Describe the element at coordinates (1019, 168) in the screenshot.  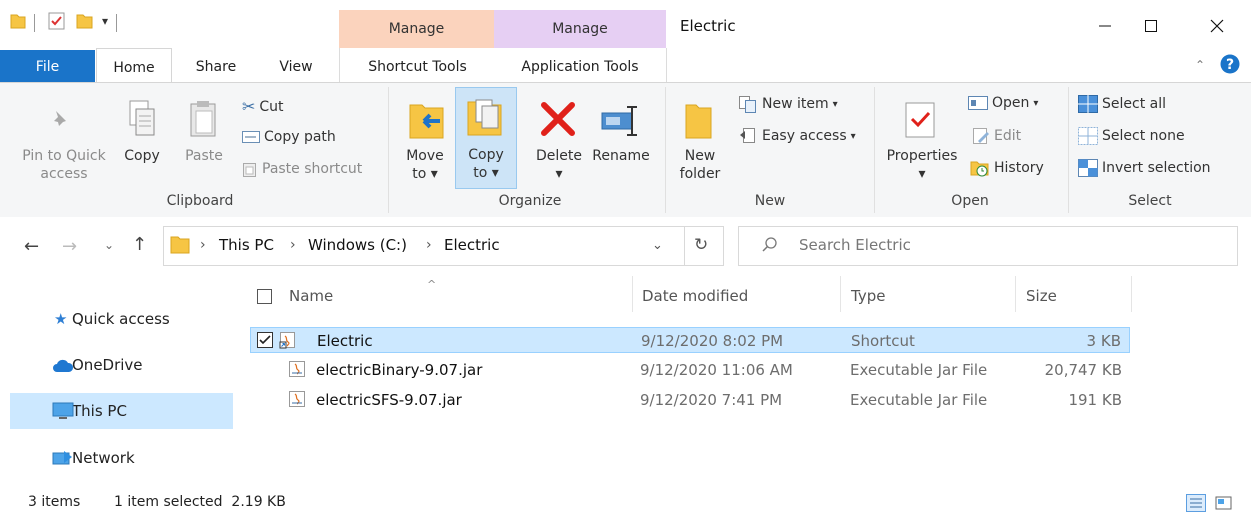
I see `history-label: History` at that location.